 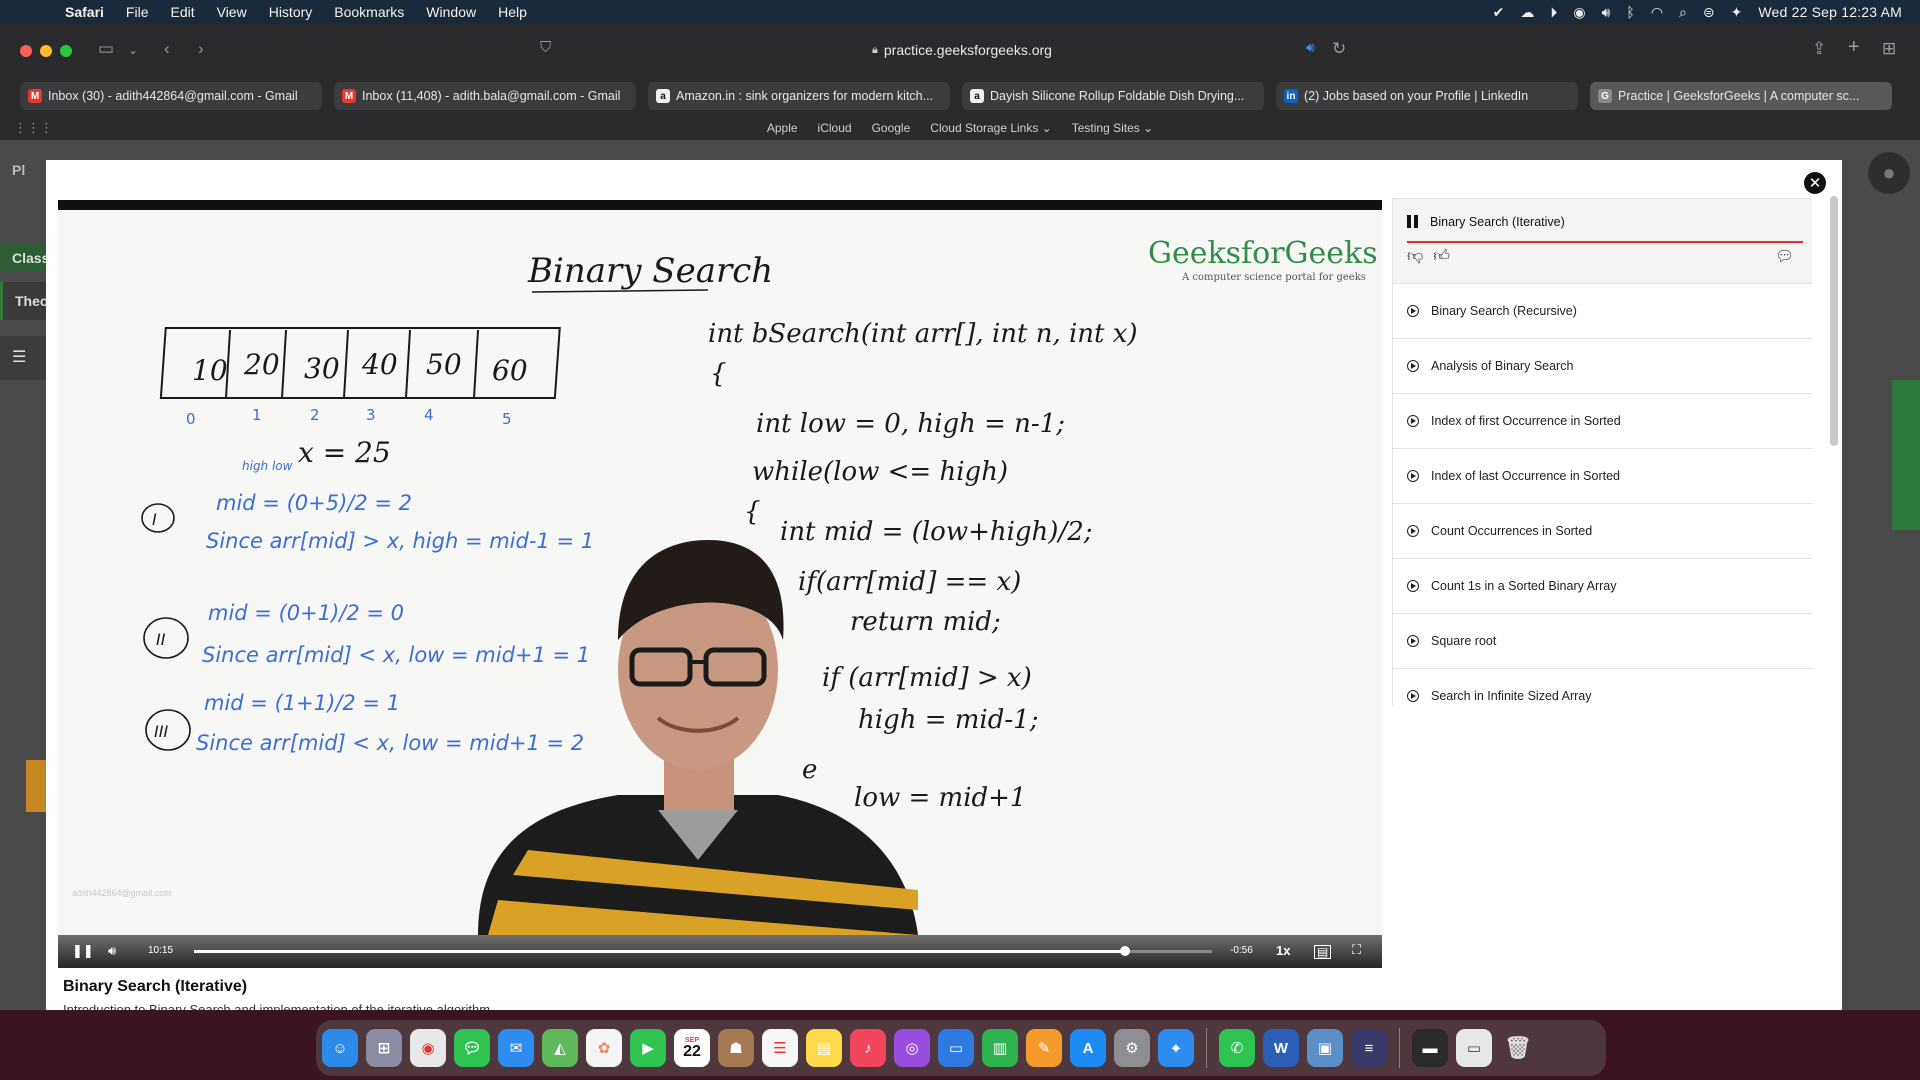 I want to click on menu-history: History, so click(x=291, y=12).